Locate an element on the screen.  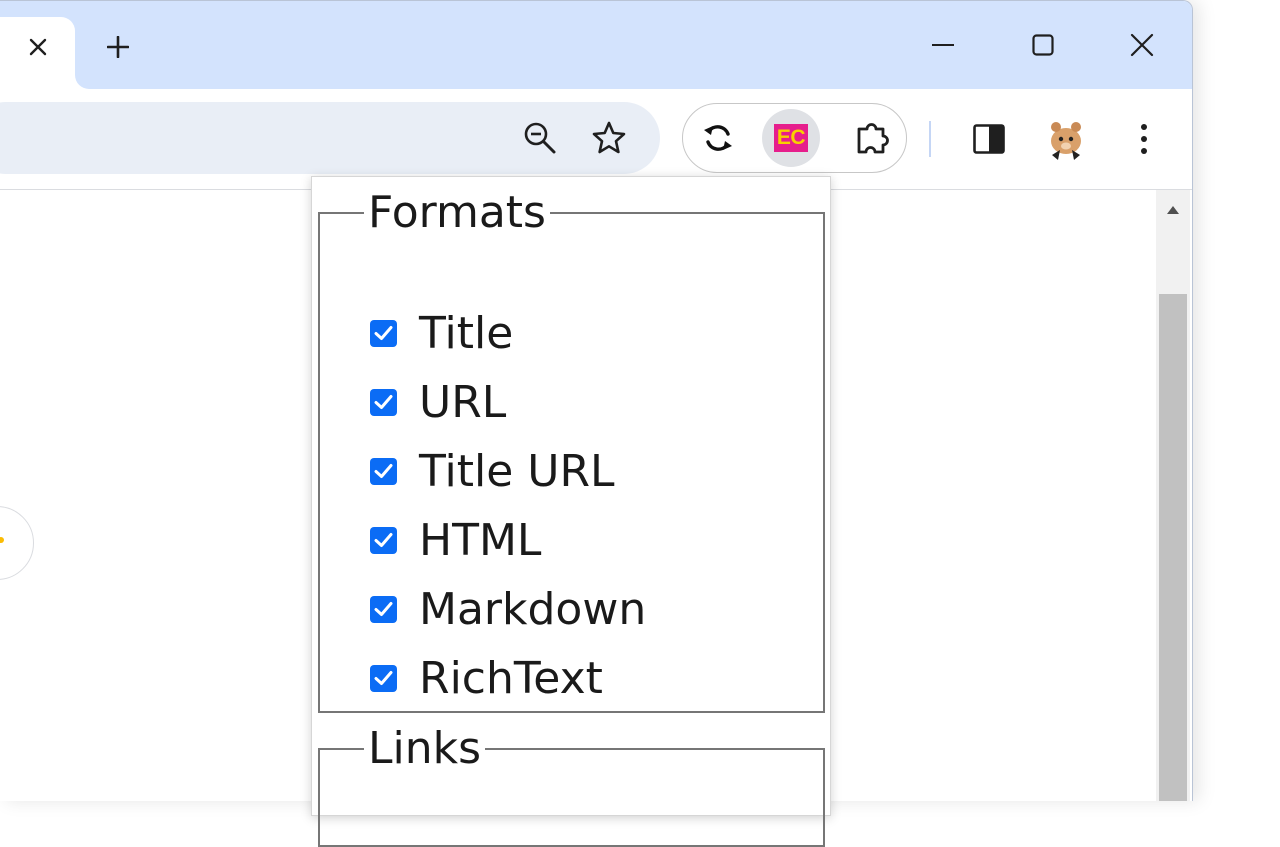
new-tab-button is located at coordinates (118, 47).